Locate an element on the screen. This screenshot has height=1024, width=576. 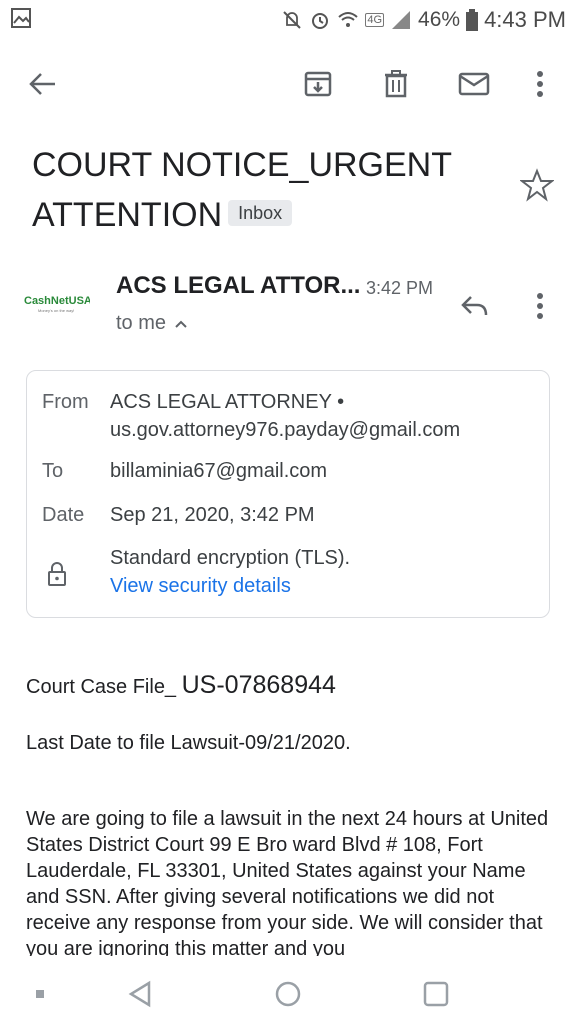
message-more-button is located at coordinates (540, 306).